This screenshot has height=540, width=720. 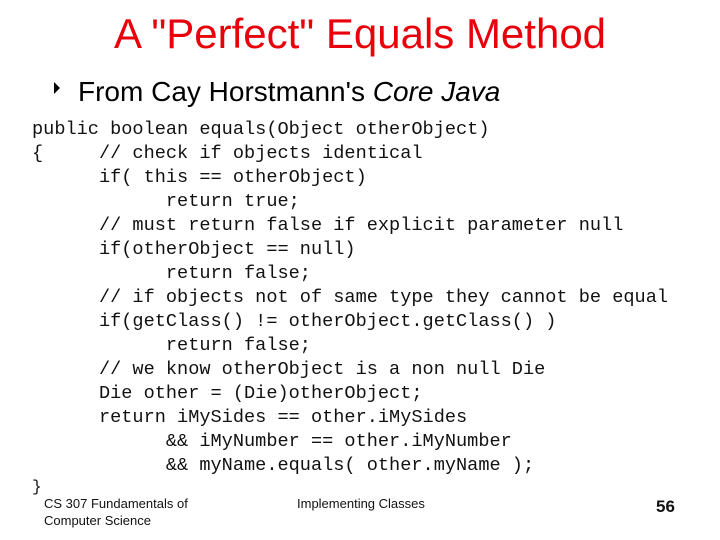 What do you see at coordinates (225, 91) in the screenshot?
I see `bullet-text-plain: From Cay Horstmann's` at bounding box center [225, 91].